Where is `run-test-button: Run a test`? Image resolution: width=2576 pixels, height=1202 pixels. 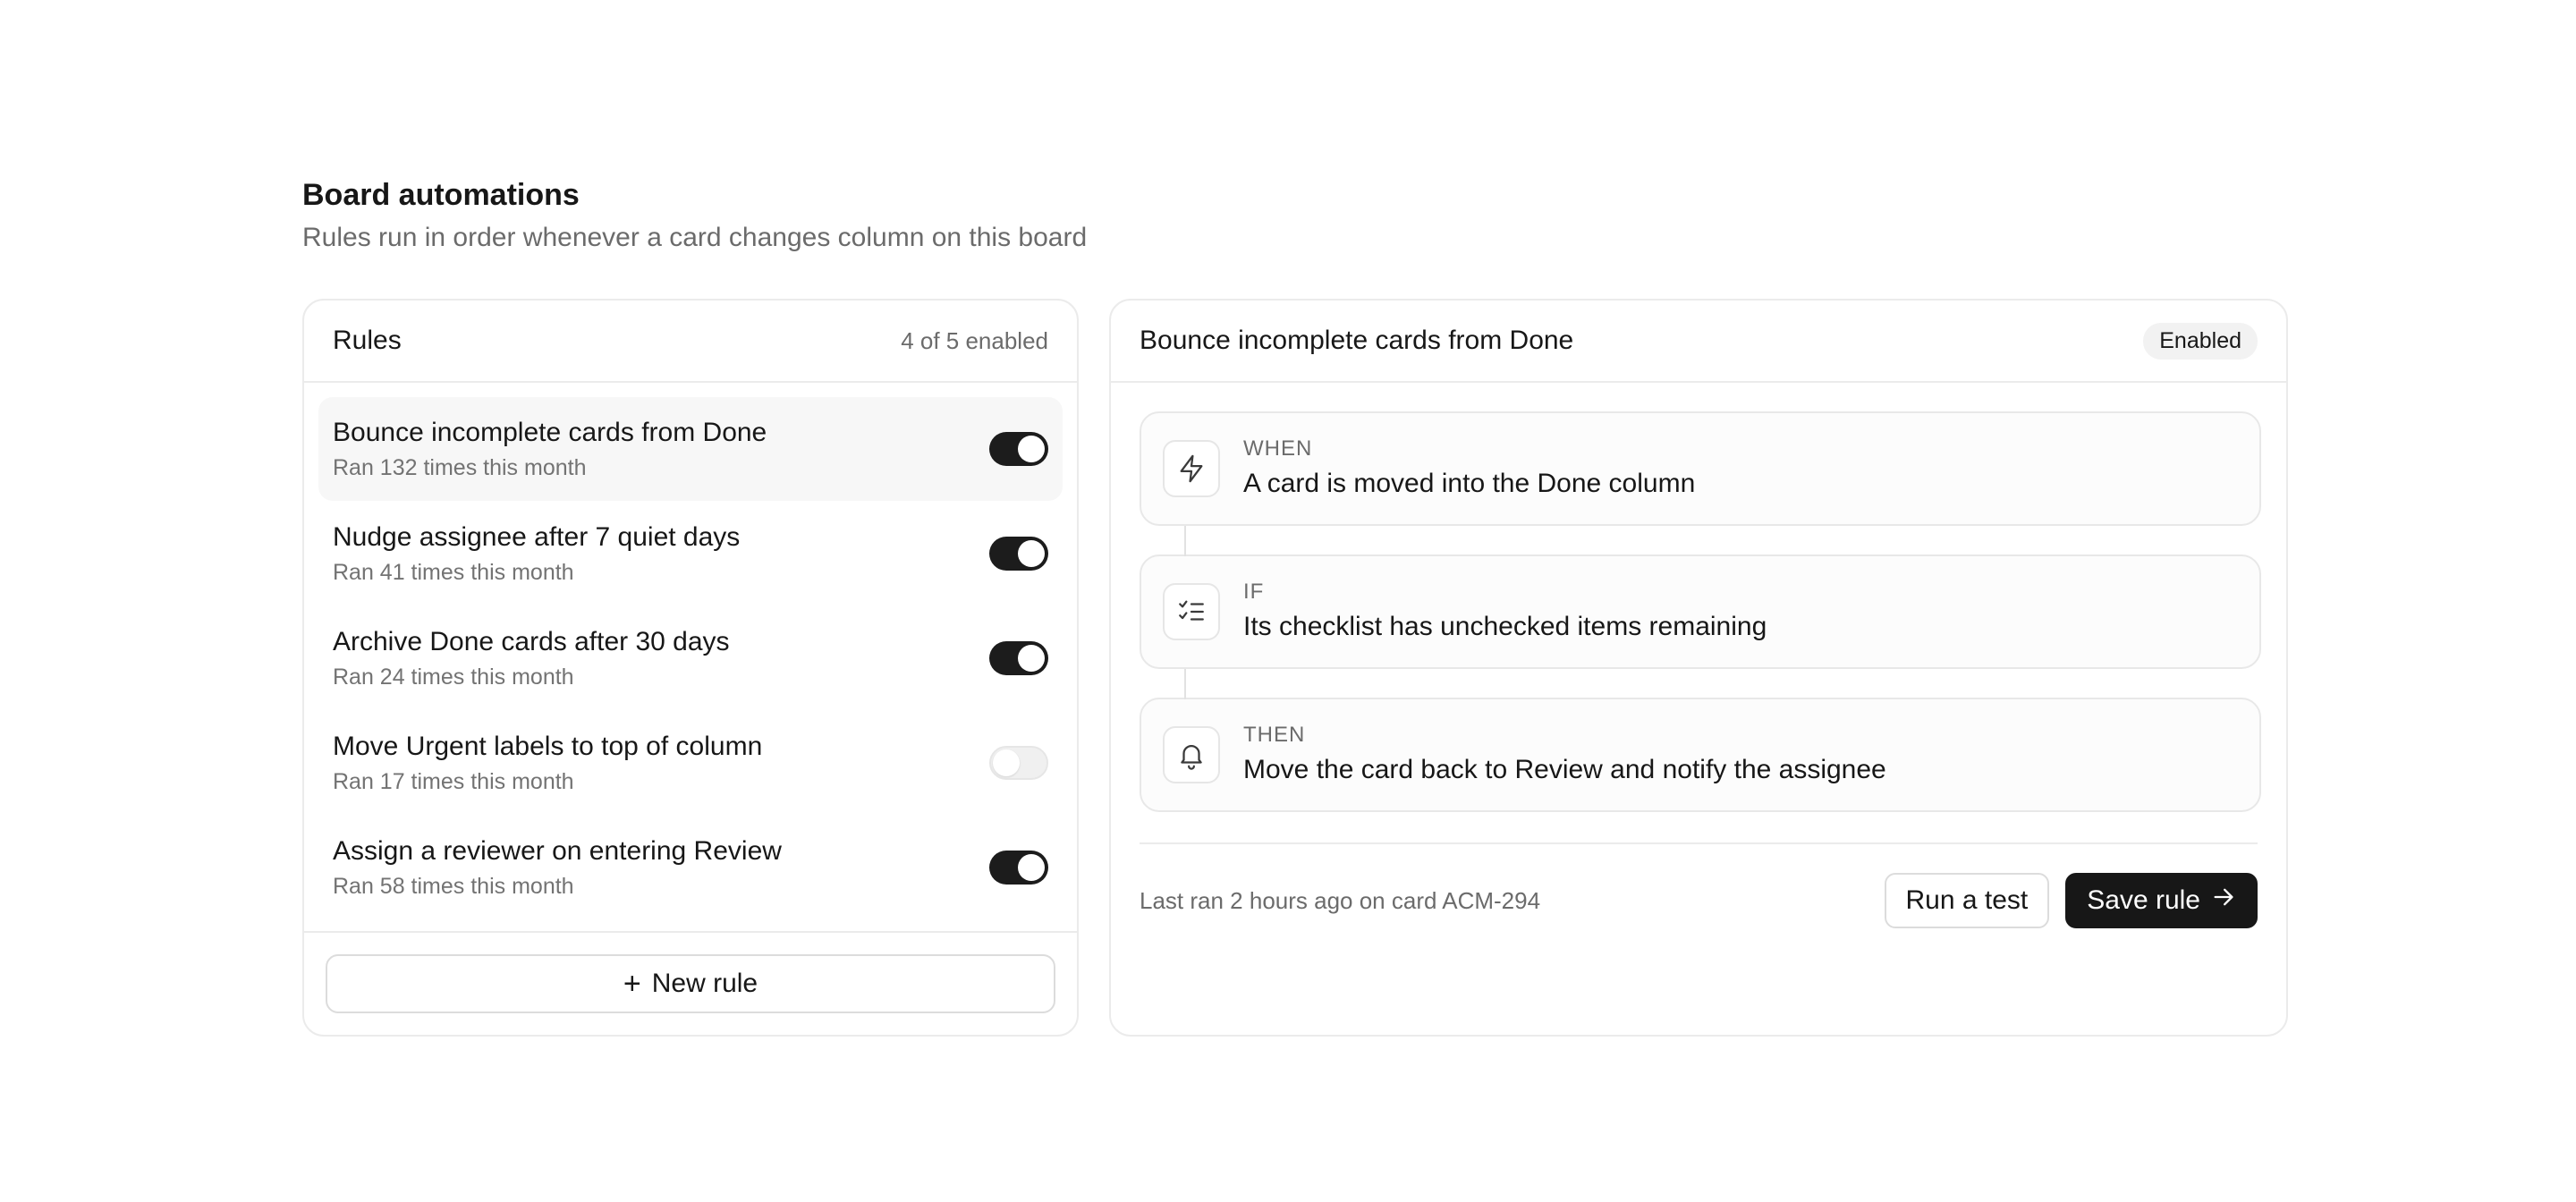 run-test-button: Run a test is located at coordinates (1967, 900).